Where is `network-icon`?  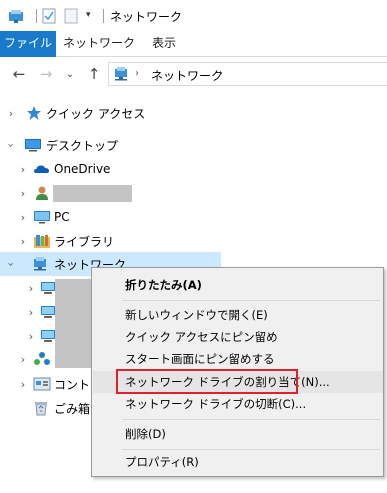
network-icon is located at coordinates (40, 264).